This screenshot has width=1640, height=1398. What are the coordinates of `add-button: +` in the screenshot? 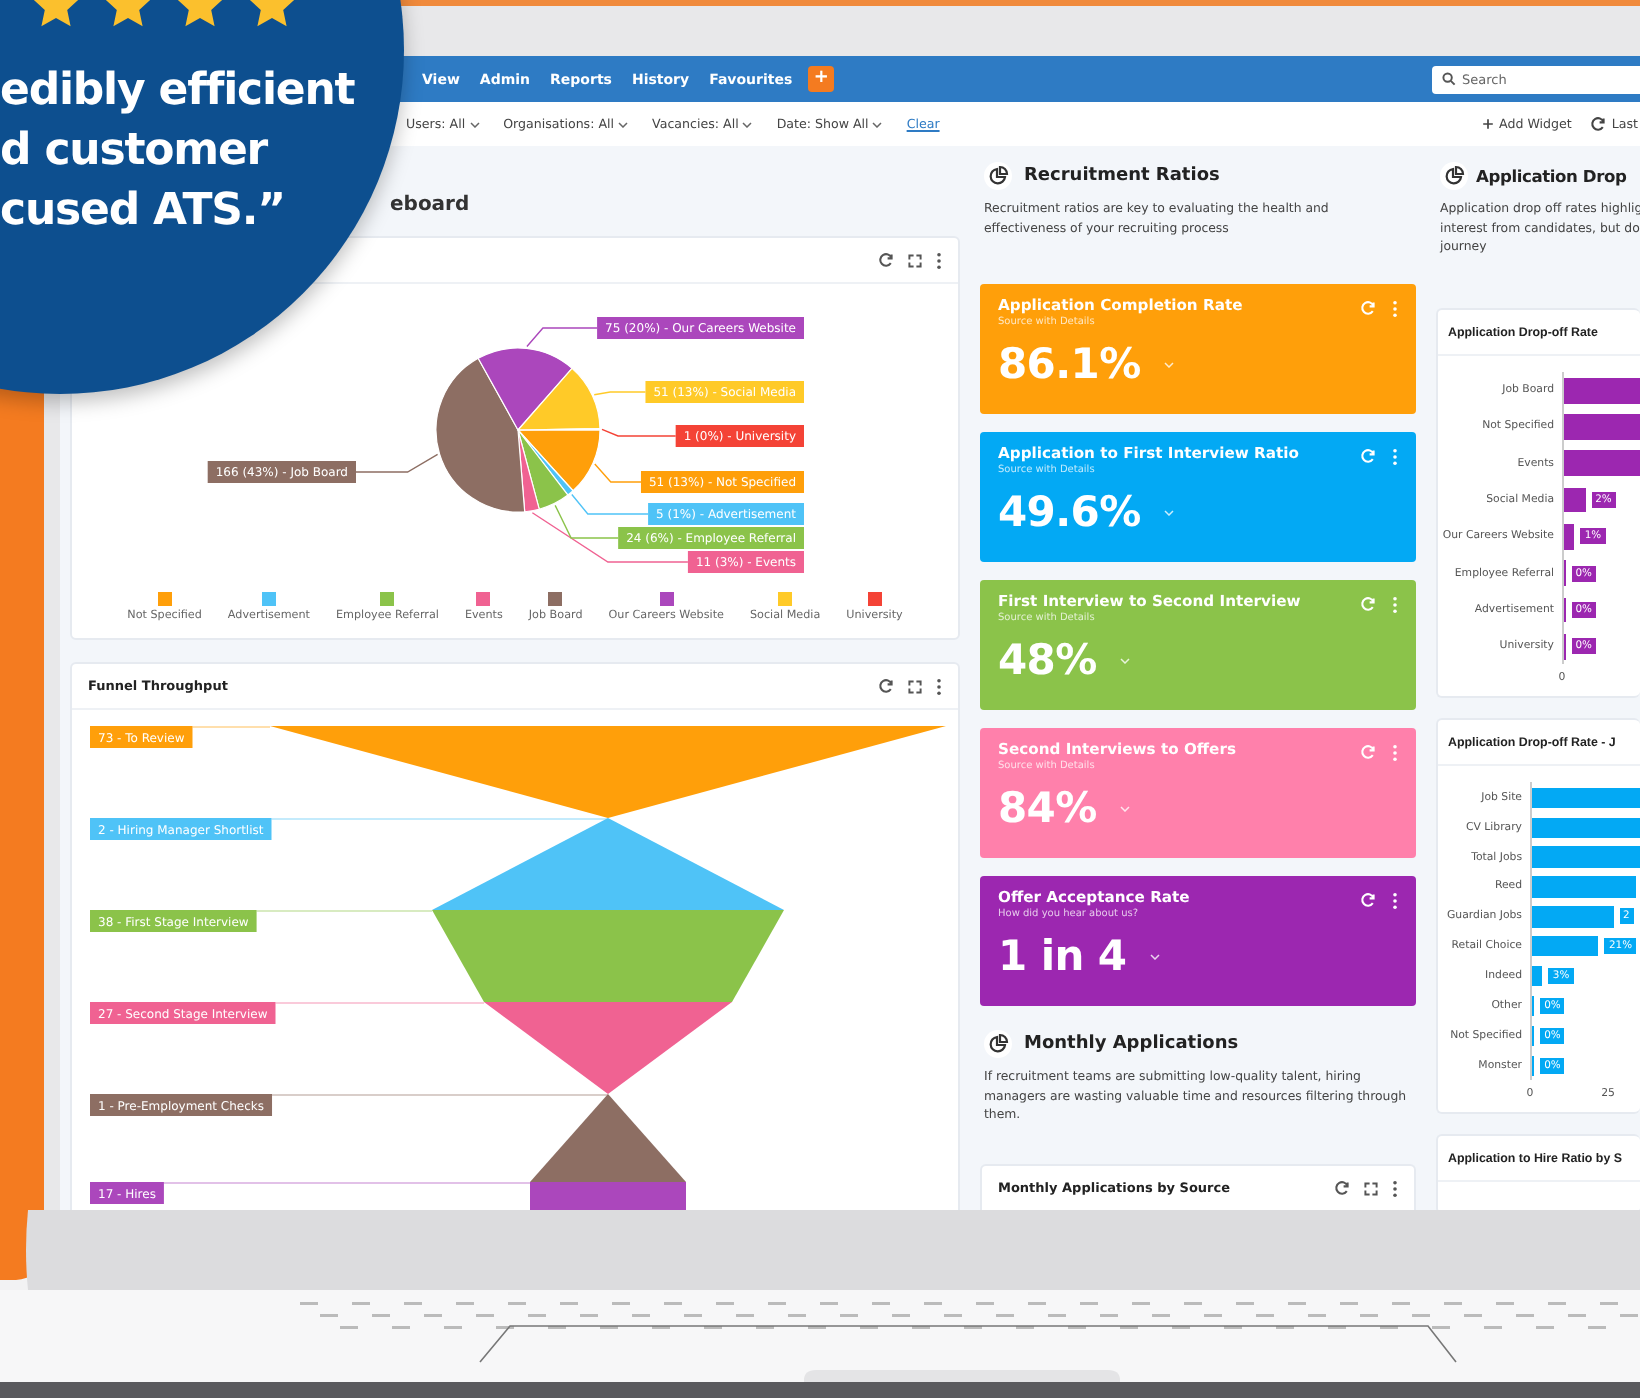 It's located at (821, 79).